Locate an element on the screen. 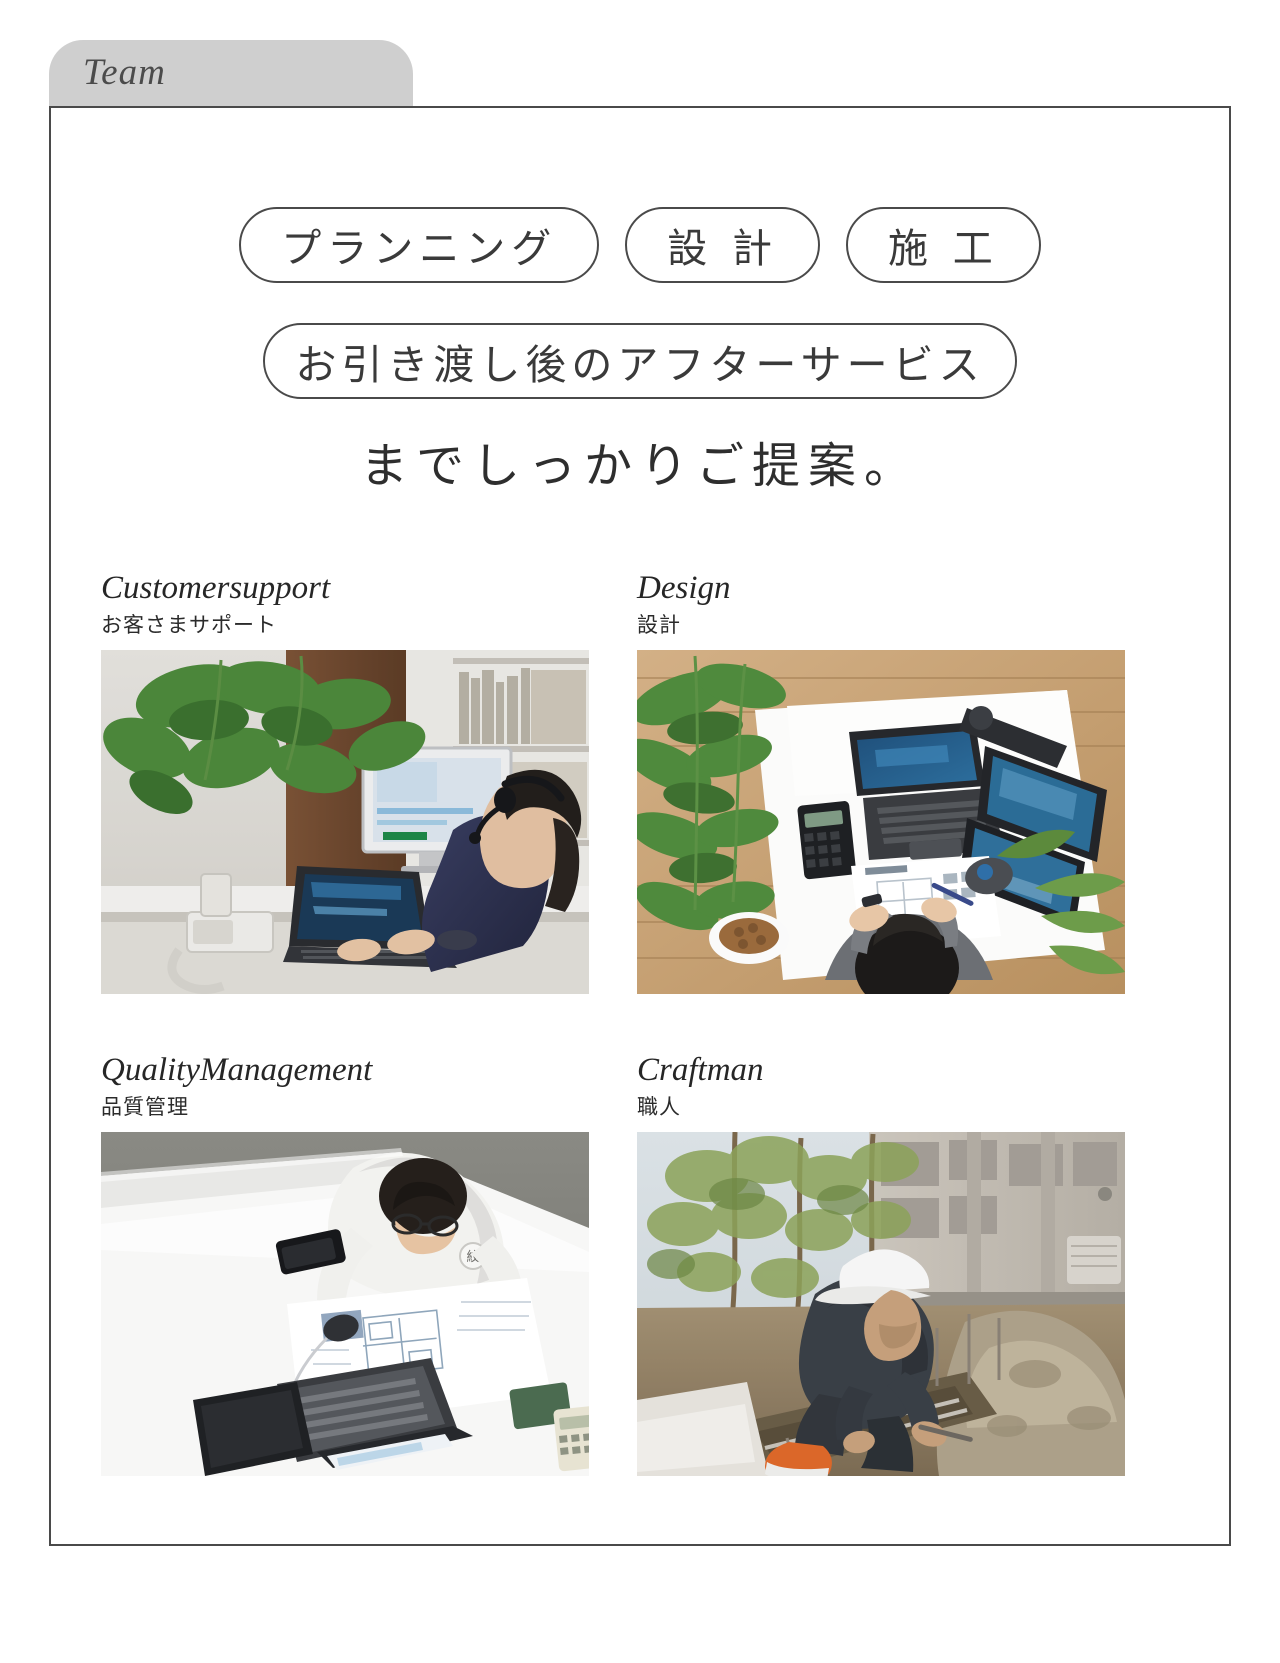  pill-planning-label: プランニング is located at coordinates (419, 249).